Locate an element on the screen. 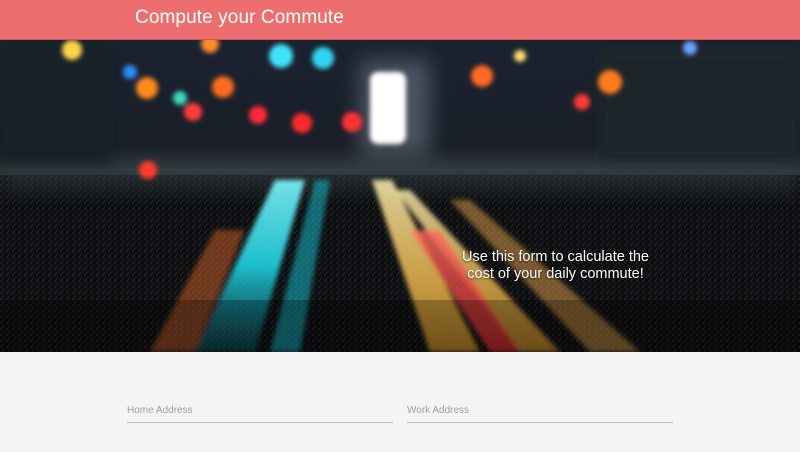 This screenshot has width=800, height=452. home-address-field is located at coordinates (260, 411).